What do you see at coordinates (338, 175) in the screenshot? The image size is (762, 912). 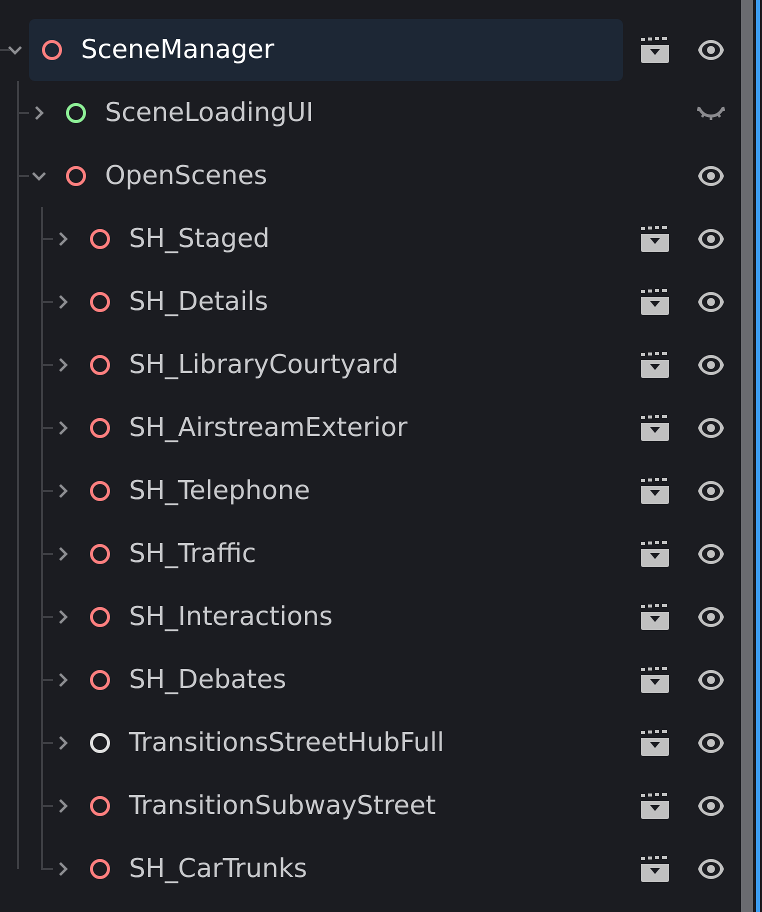 I see `tree-item: OpenScenes` at bounding box center [338, 175].